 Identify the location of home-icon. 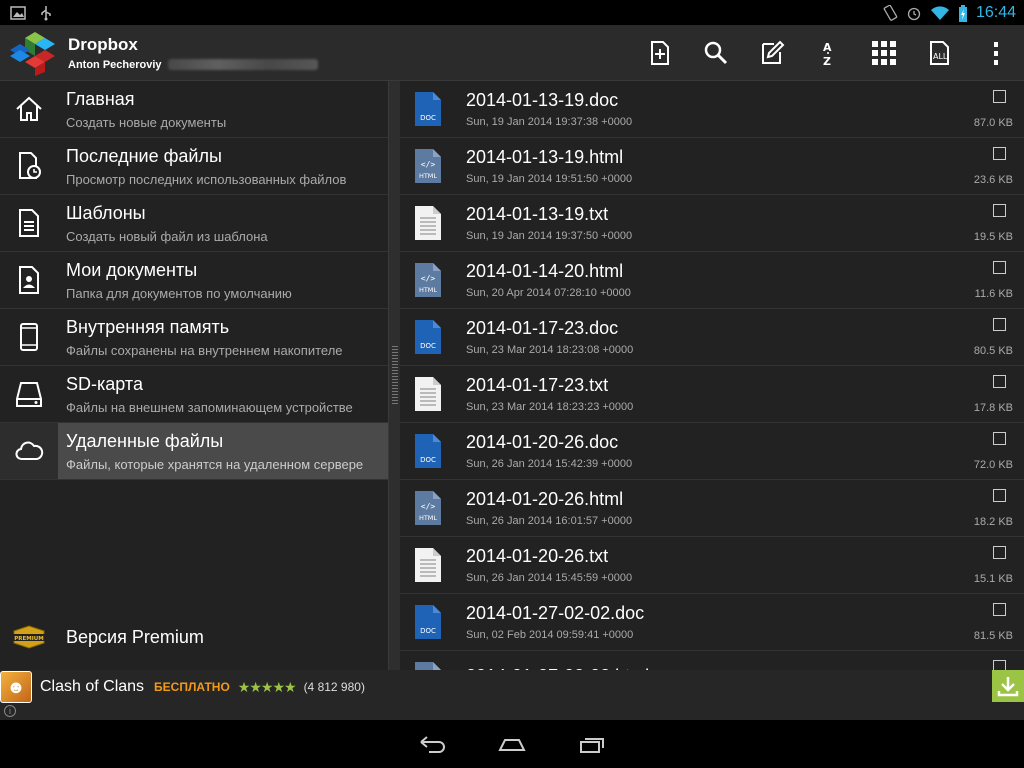
(29, 109).